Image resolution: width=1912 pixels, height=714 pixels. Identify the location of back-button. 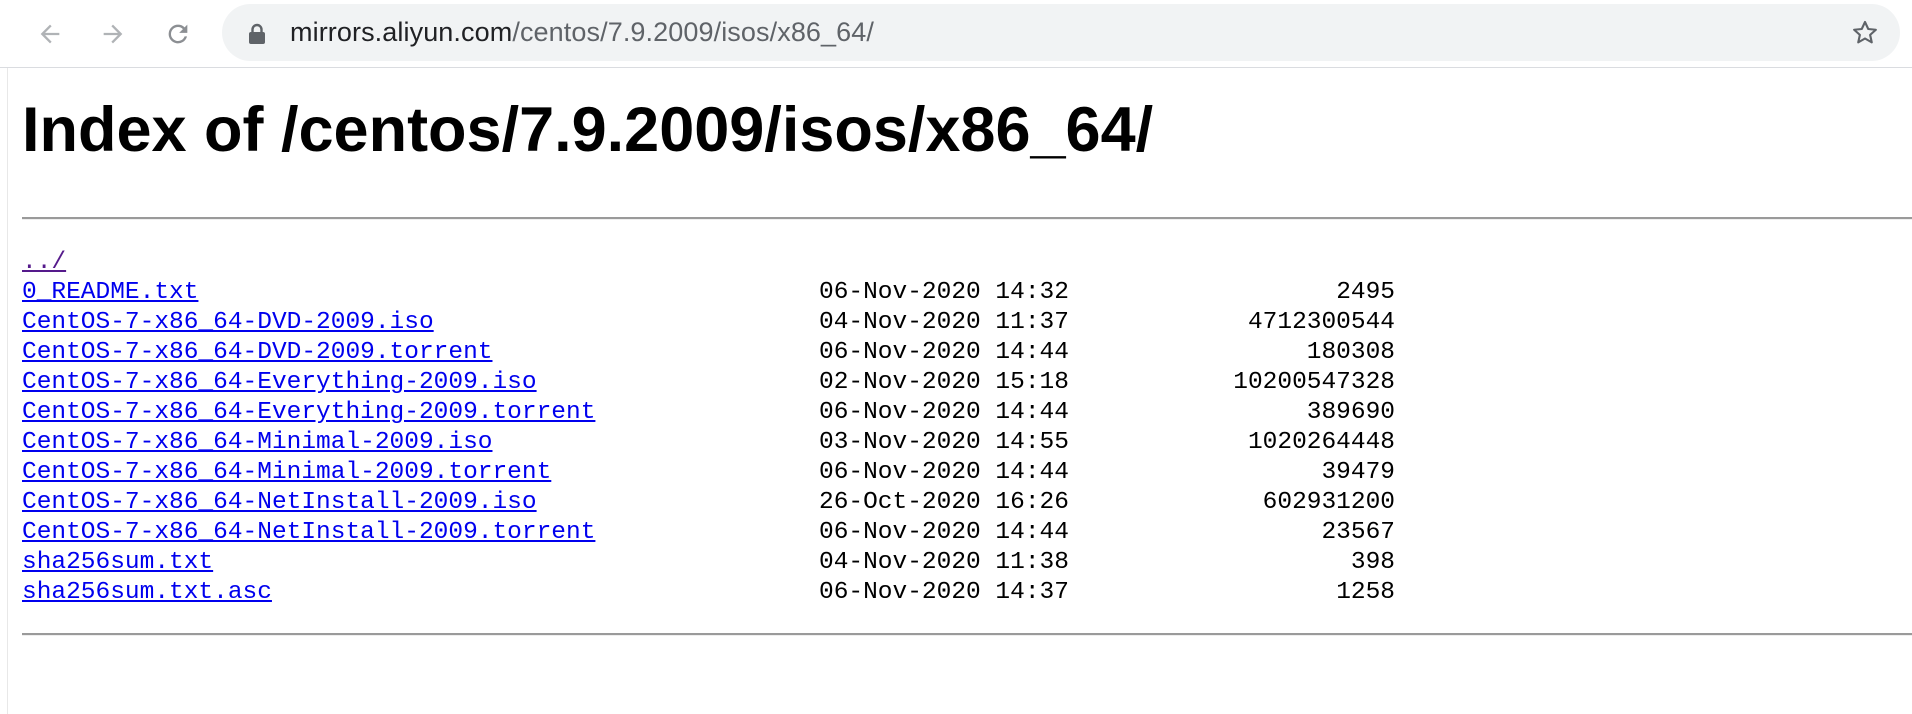
(50, 34).